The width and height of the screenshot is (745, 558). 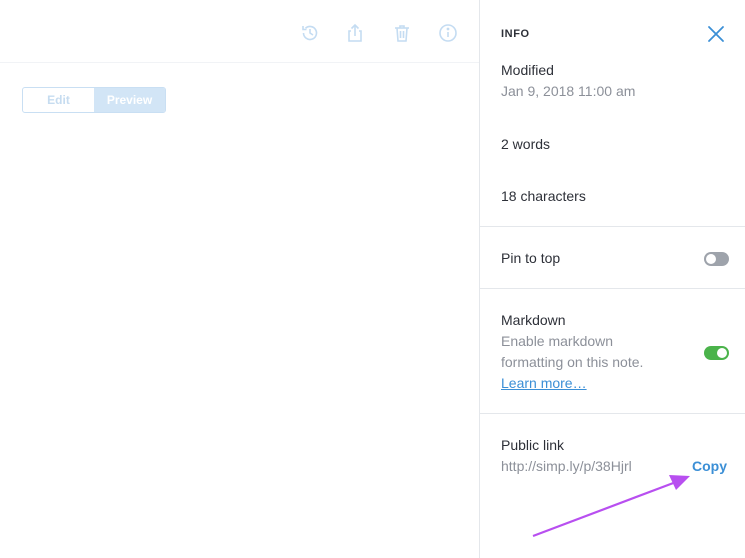 I want to click on word-count: 2 words, so click(x=526, y=144).